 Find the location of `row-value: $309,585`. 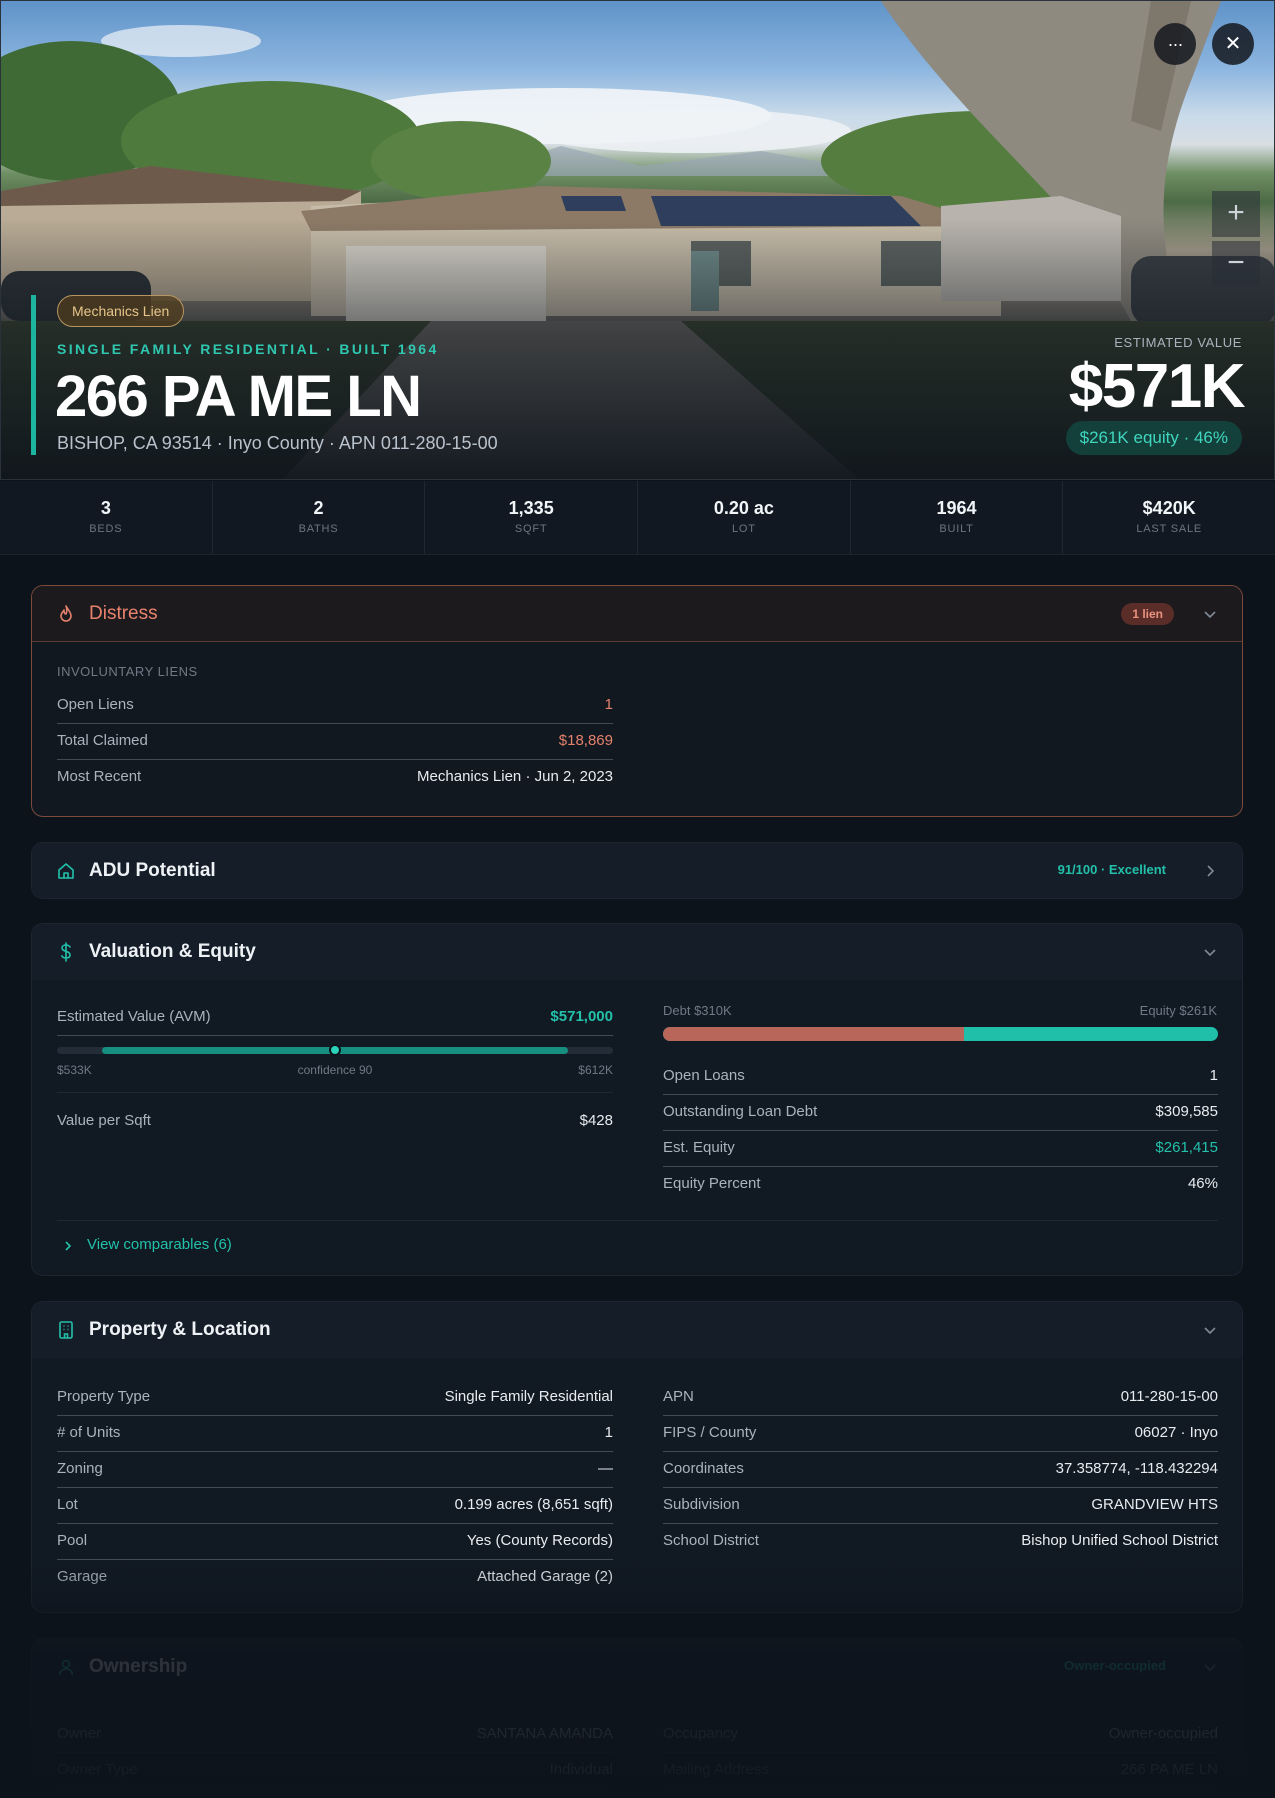

row-value: $309,585 is located at coordinates (1186, 1111).